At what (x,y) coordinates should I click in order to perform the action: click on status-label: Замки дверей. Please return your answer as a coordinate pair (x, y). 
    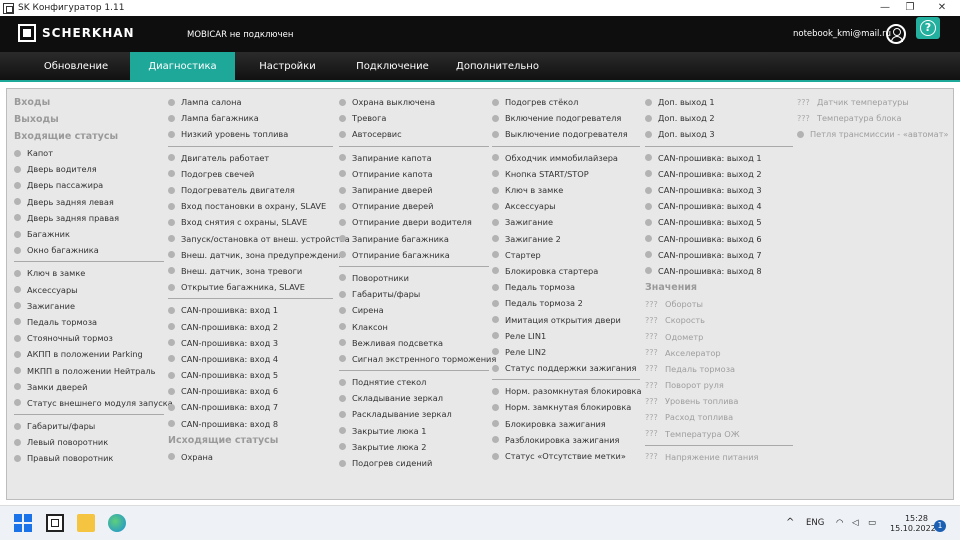
    Looking at the image, I should click on (57, 386).